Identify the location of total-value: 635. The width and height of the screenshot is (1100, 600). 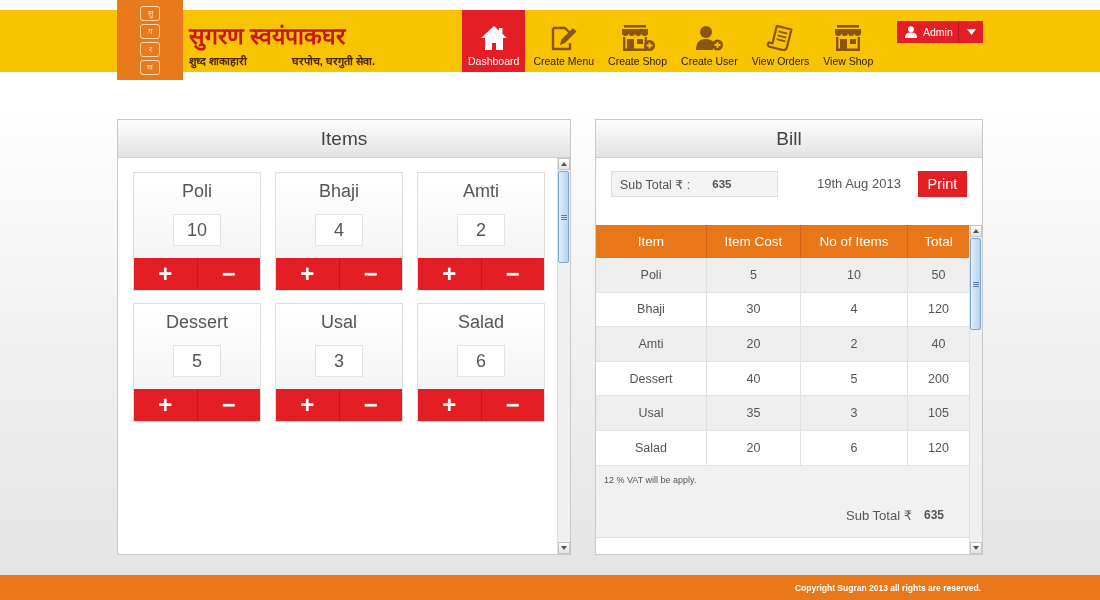
(933, 515).